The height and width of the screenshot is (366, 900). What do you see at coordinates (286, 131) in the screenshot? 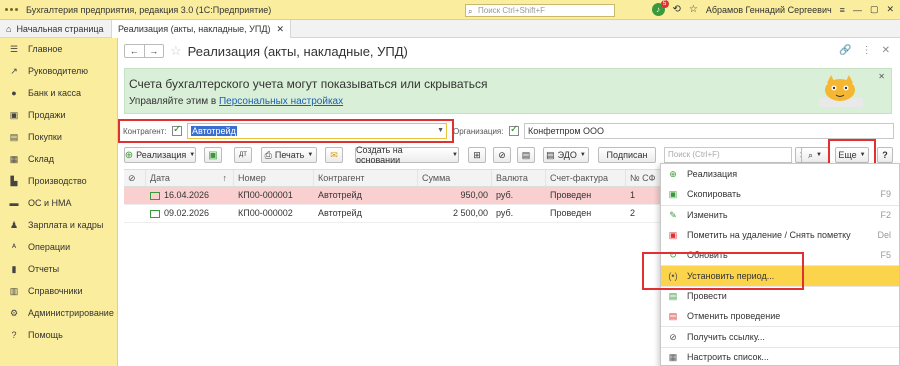
I see `highlight-frame` at bounding box center [286, 131].